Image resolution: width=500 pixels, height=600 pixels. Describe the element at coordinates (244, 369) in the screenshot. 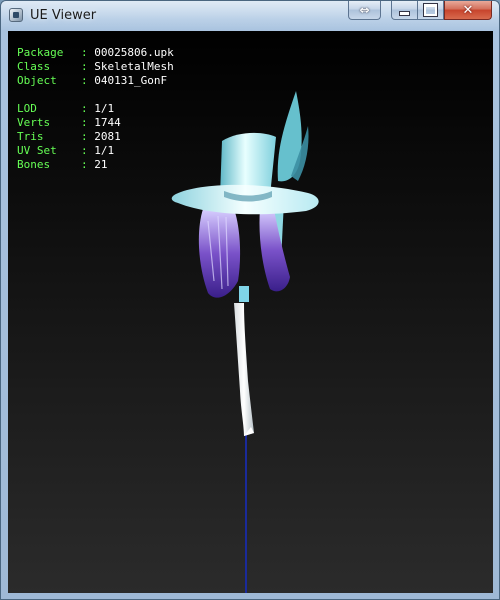

I see `blade` at that location.